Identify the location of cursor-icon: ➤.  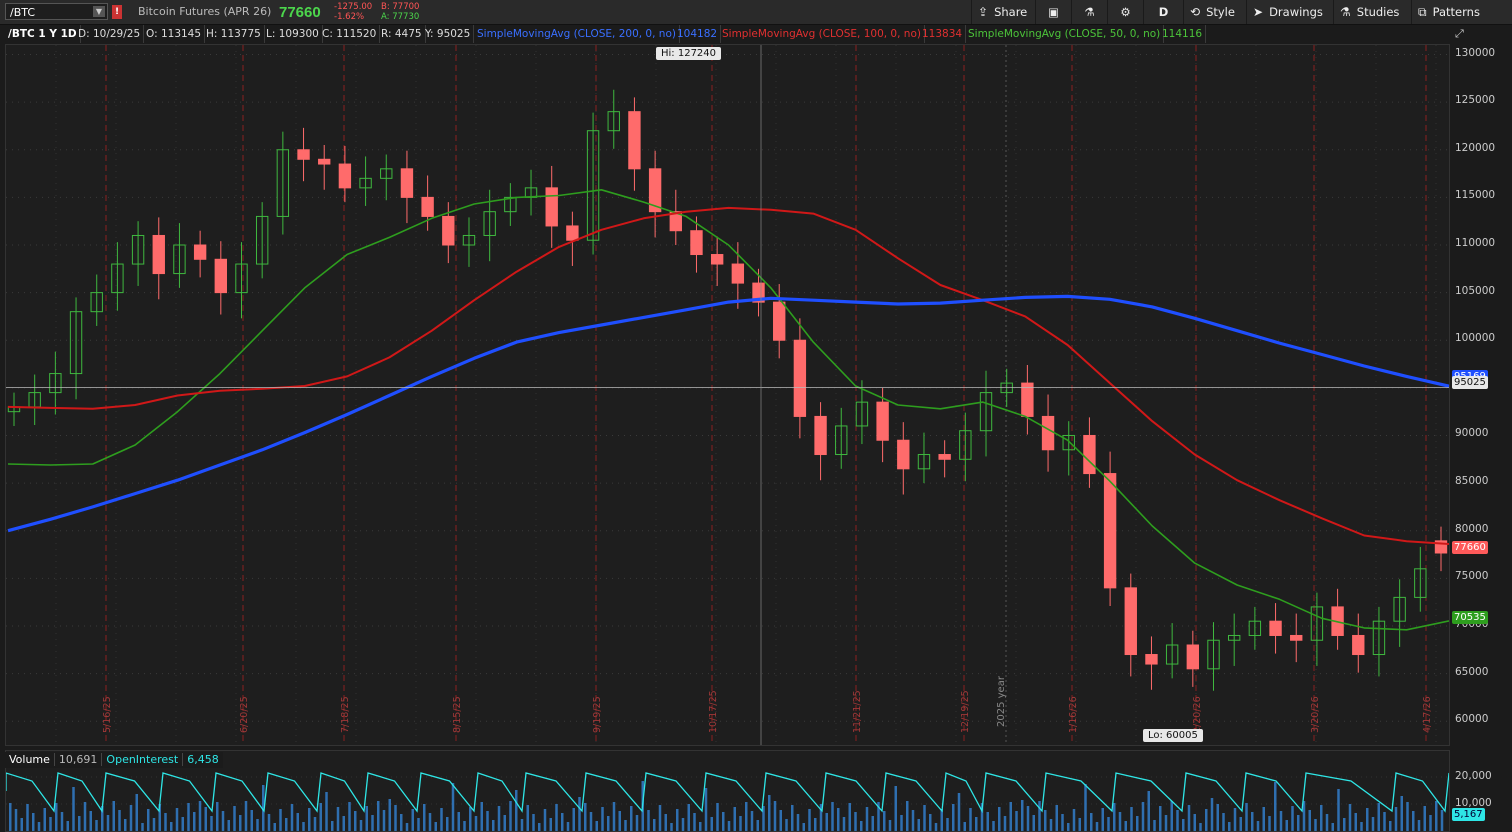
(1258, 12).